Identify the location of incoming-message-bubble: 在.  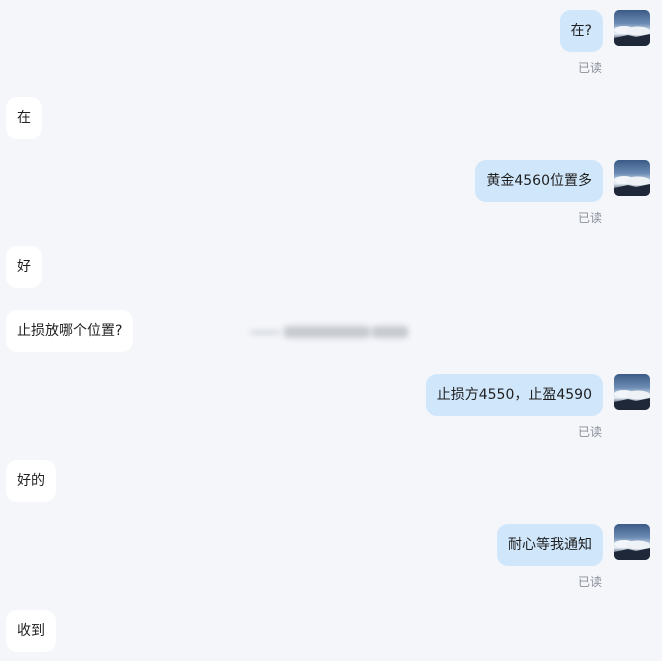
(24, 118).